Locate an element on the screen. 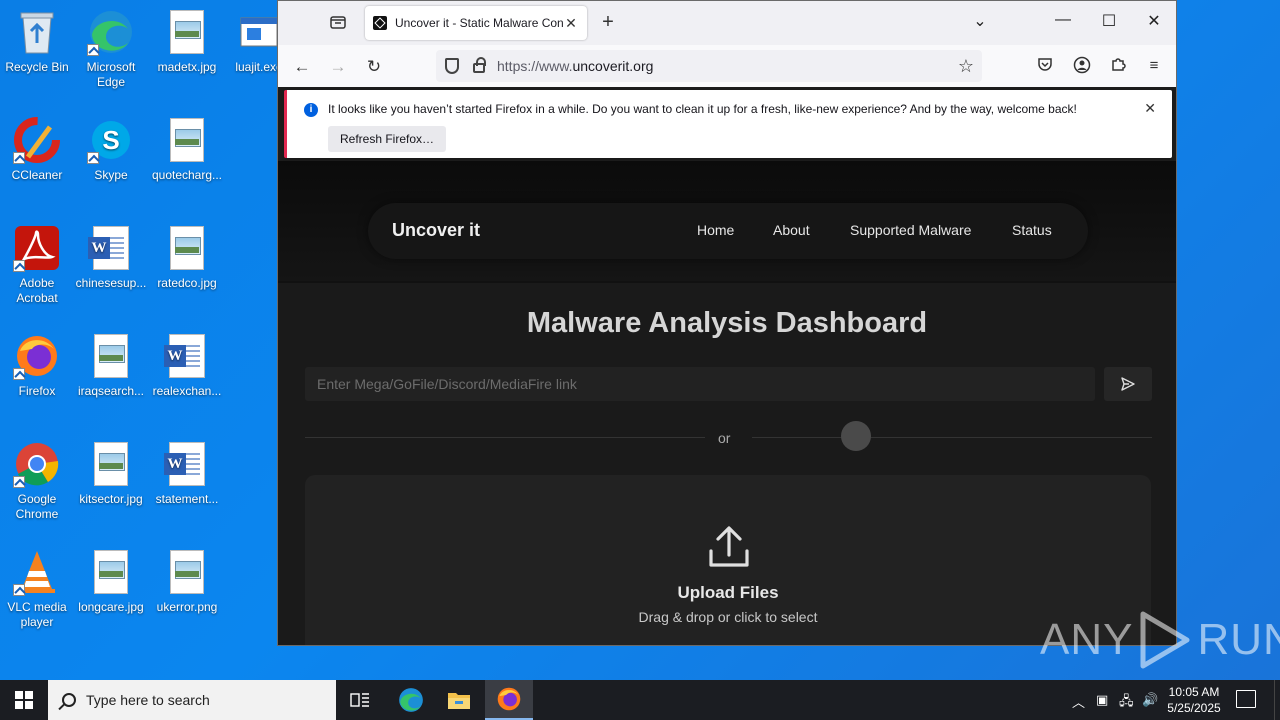 This screenshot has width=1280, height=720. notification-center-icon is located at coordinates (1246, 699).